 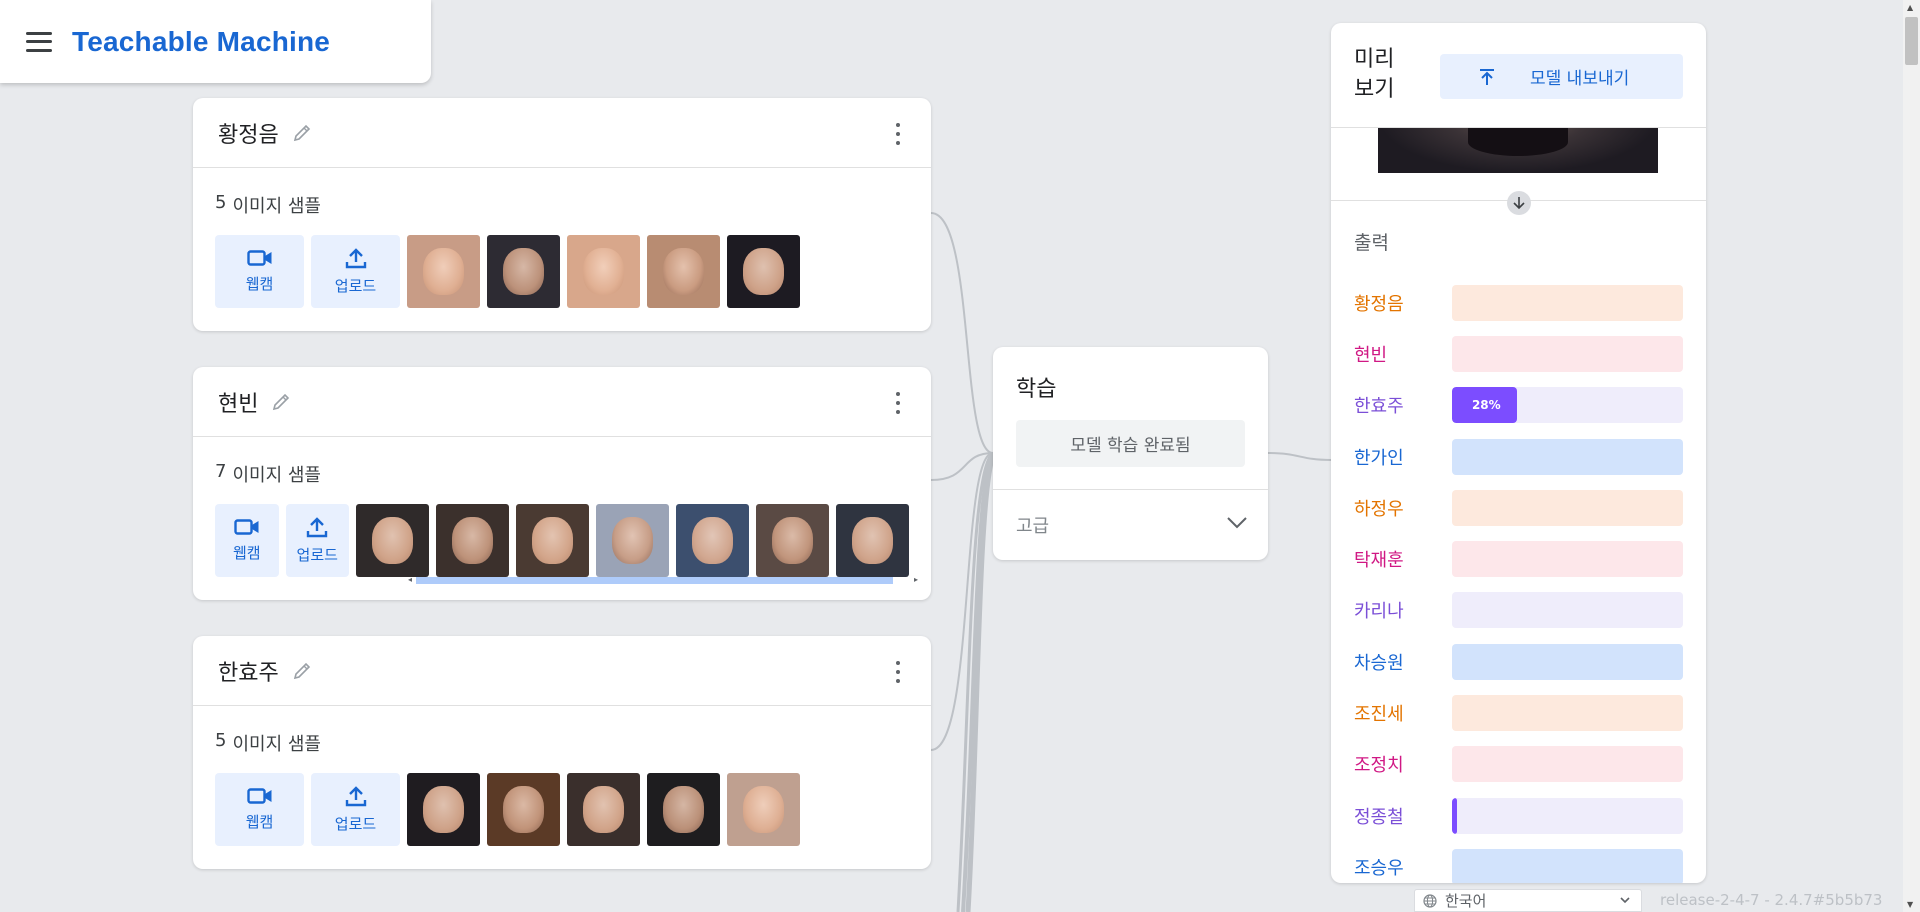 I want to click on scroll-up-arrow: ▲, so click(x=1910, y=7).